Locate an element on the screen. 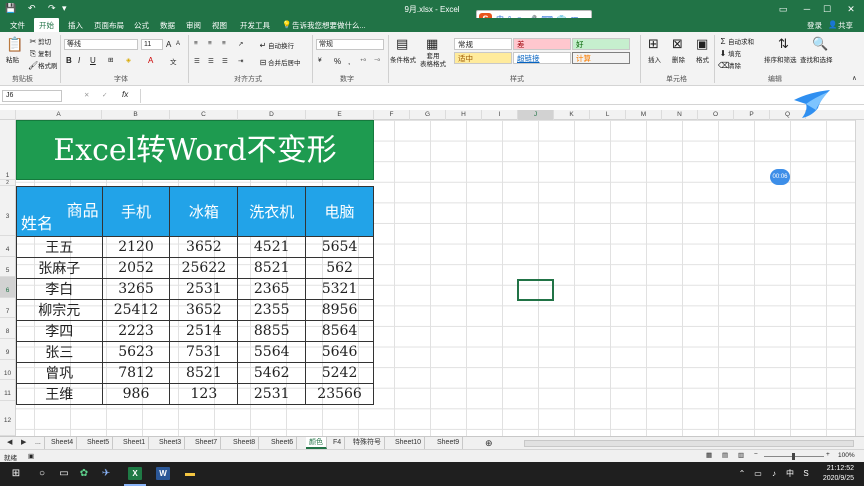 The width and height of the screenshot is (864, 486). align-left-icon: ☰ is located at coordinates (197, 61).